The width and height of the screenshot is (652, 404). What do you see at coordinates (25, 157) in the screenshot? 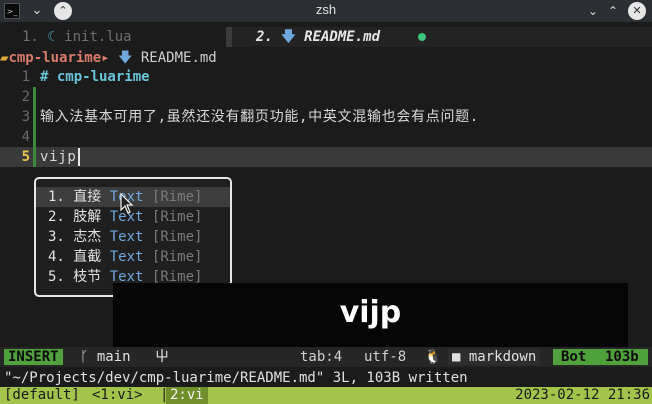
I see `line-number: 5` at bounding box center [25, 157].